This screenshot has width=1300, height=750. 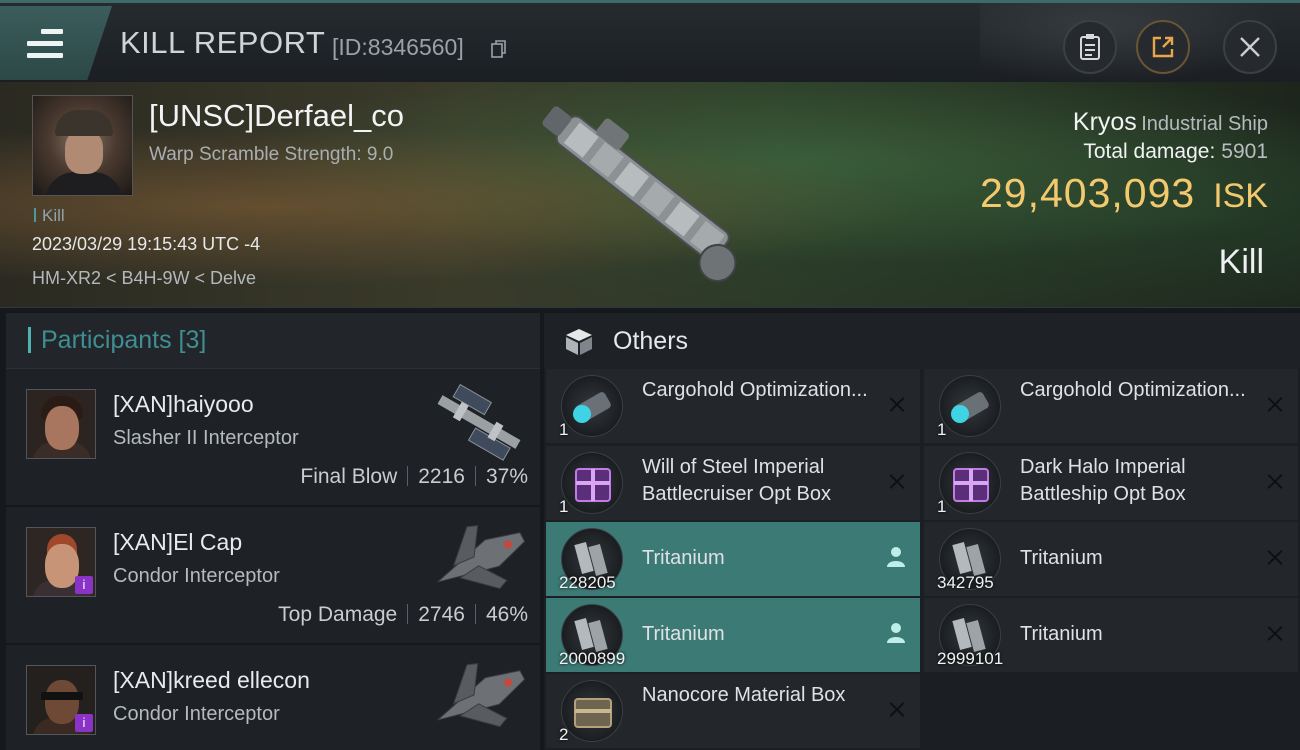 What do you see at coordinates (651, 341) in the screenshot?
I see `others-title: Others` at bounding box center [651, 341].